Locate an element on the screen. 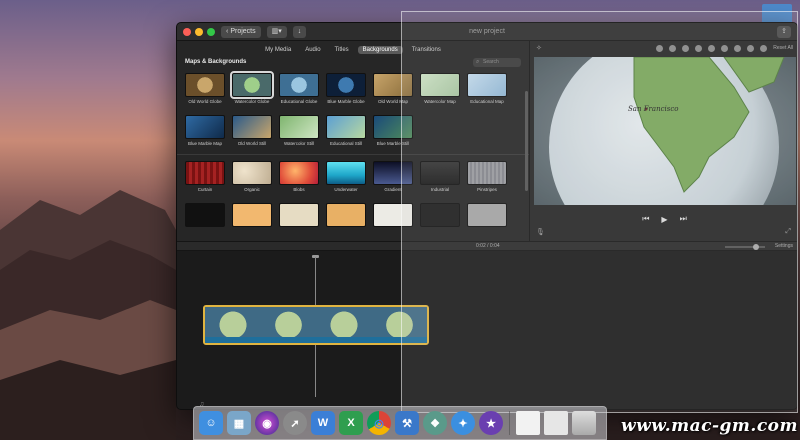 This screenshot has width=800, height=440. playback-controls: ⏮ ▶ ⏭ is located at coordinates (663, 219).